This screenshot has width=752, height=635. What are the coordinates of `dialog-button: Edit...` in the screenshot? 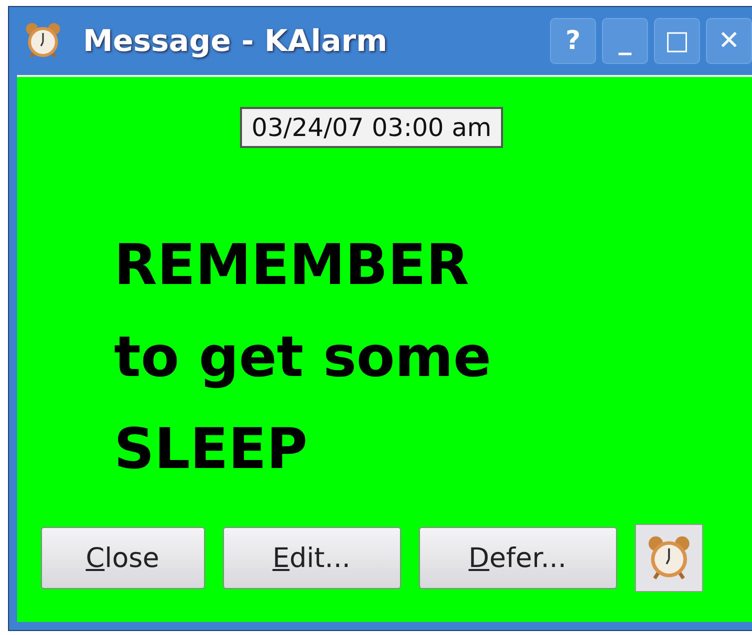 It's located at (311, 558).